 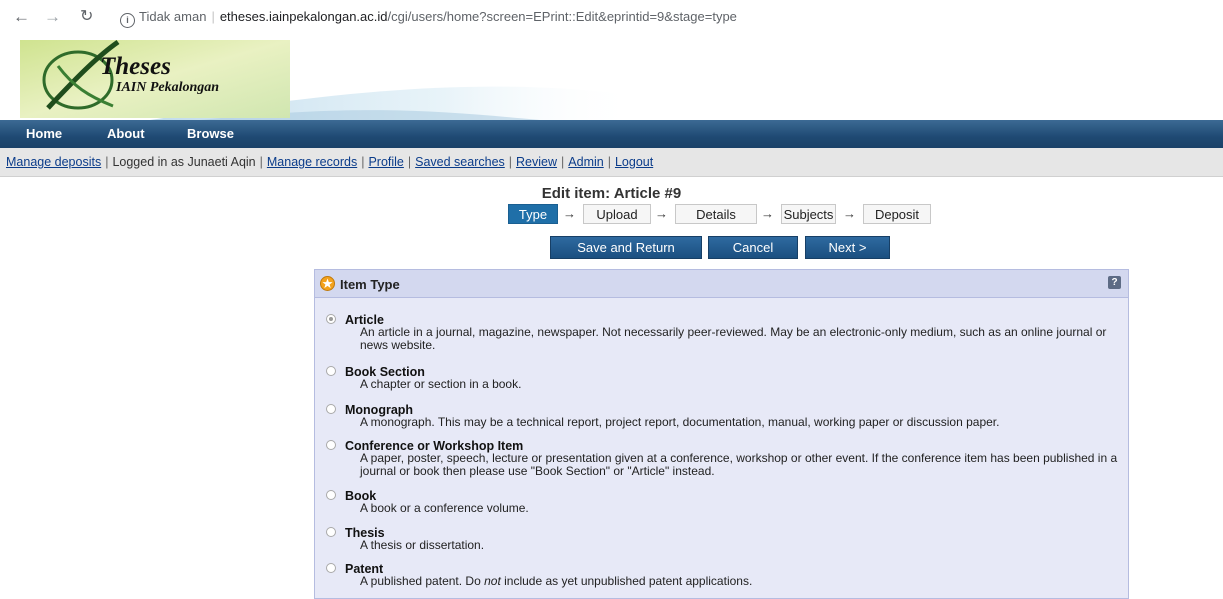 What do you see at coordinates (611, 134) in the screenshot?
I see `main-menu: Home About Browse` at bounding box center [611, 134].